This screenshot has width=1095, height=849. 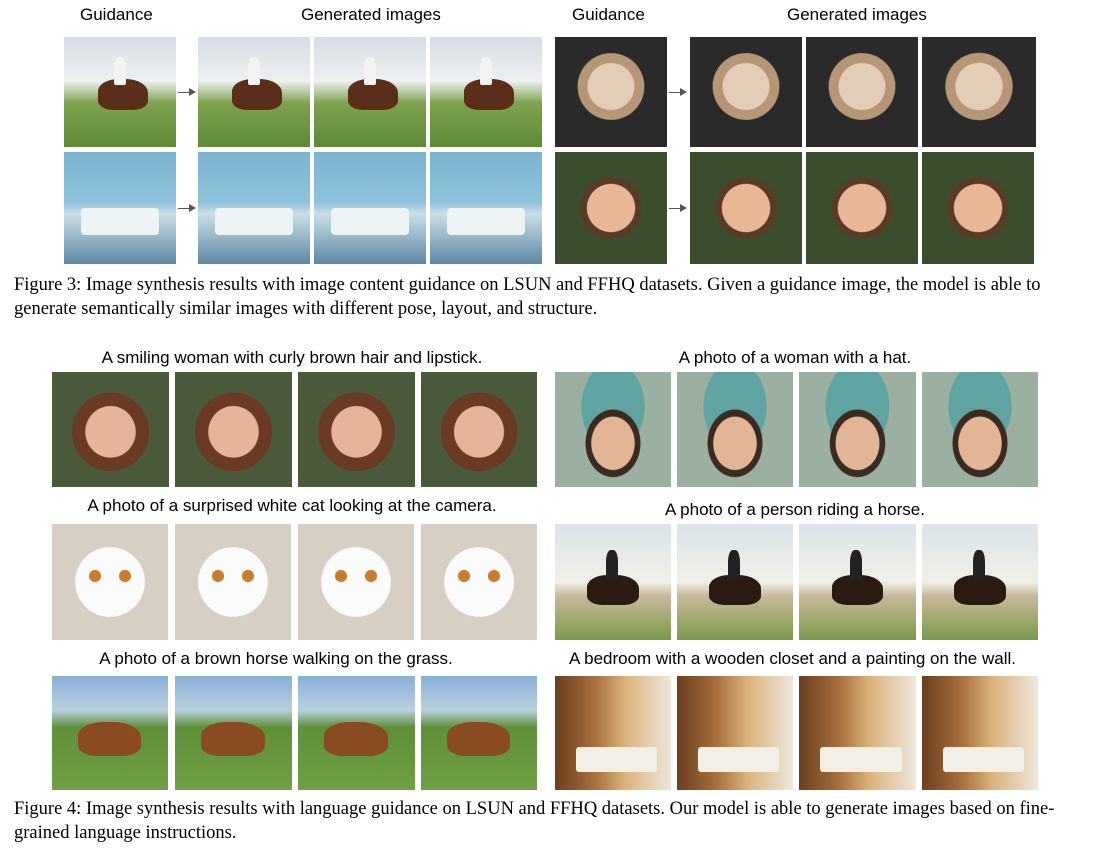 What do you see at coordinates (611, 208) in the screenshot?
I see `child-guidance-image` at bounding box center [611, 208].